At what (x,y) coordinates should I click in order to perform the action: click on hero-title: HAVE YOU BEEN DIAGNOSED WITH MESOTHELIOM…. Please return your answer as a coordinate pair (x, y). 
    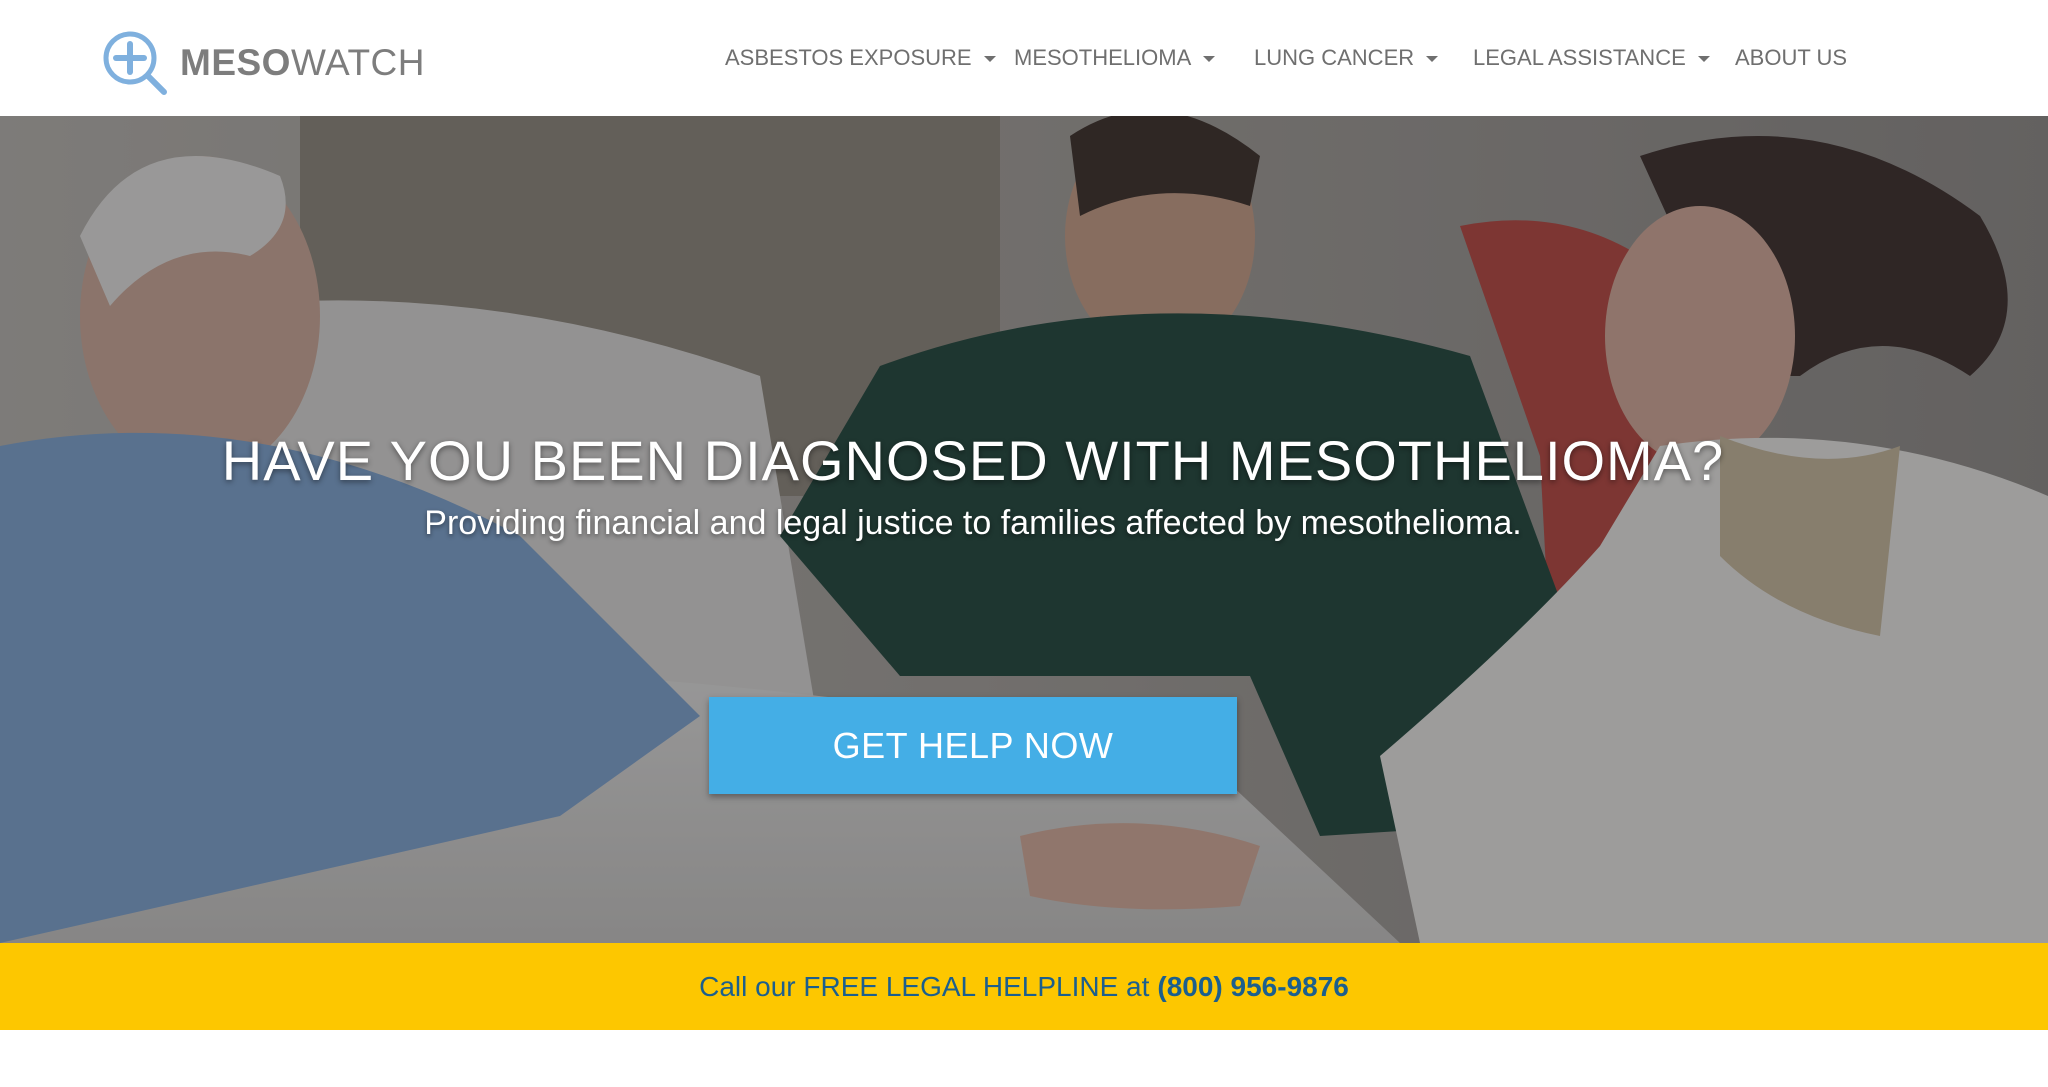
    Looking at the image, I should click on (973, 460).